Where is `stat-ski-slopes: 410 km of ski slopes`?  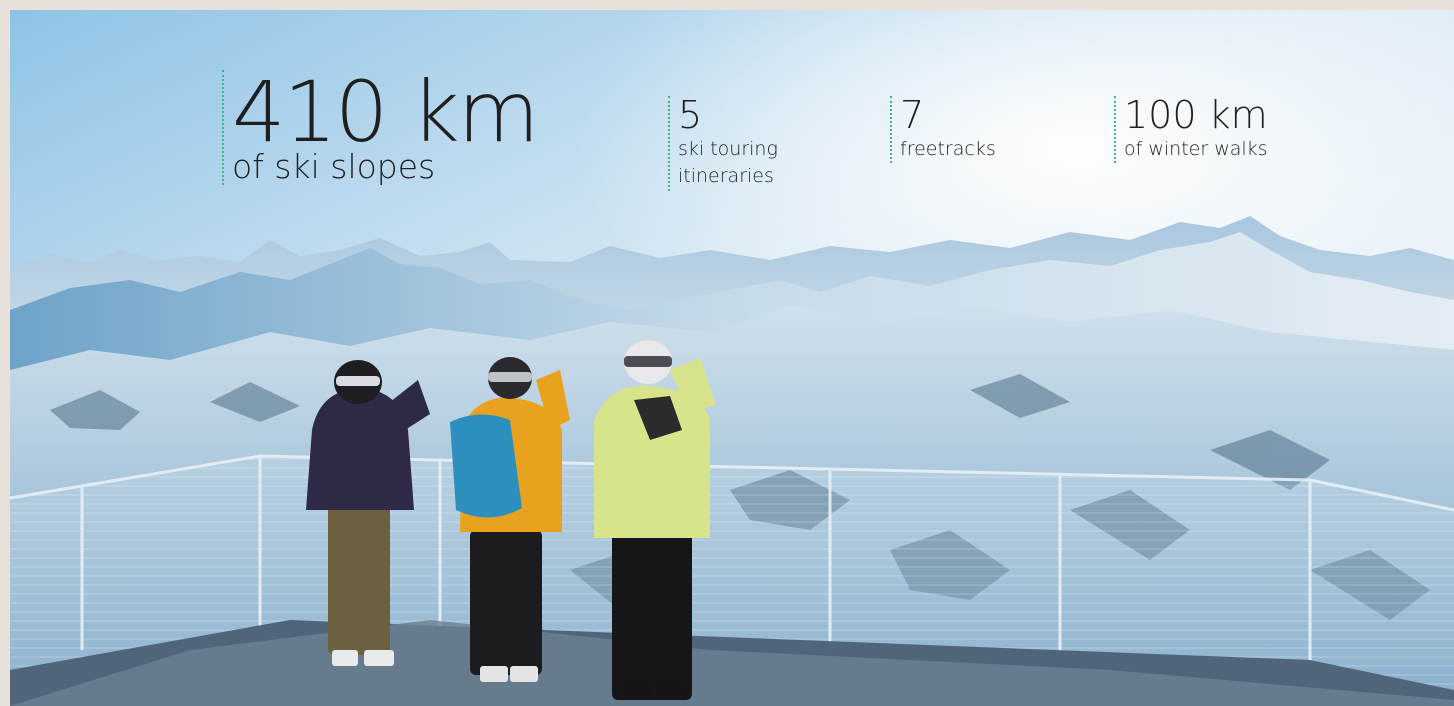 stat-ski-slopes: 410 km of ski slopes is located at coordinates (381, 124).